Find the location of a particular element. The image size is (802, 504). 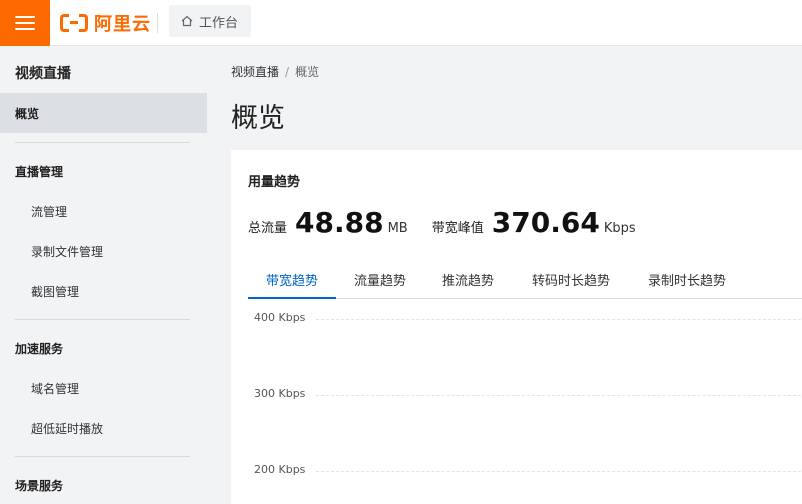

top-bar: 阿里云 工作台 is located at coordinates (401, 23).